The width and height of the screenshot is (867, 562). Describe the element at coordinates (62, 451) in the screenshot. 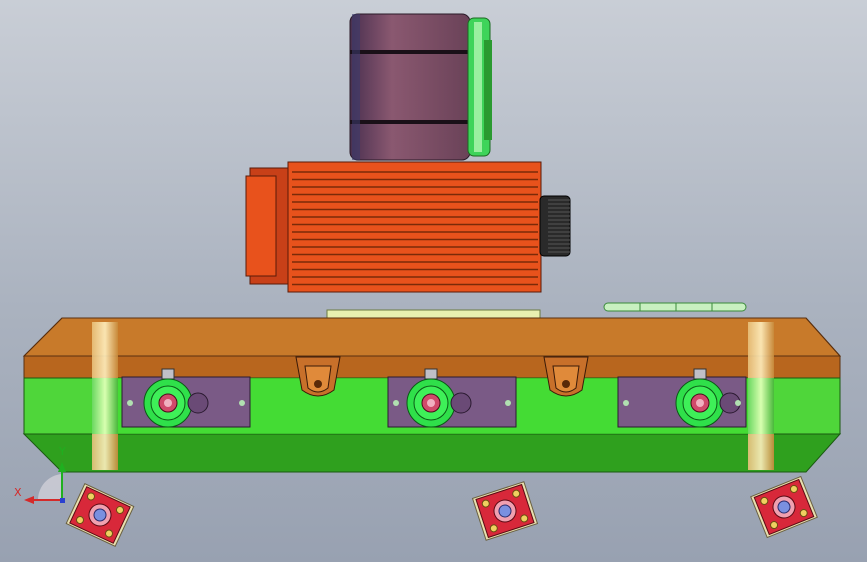

I see `y-axis-label: Y` at that location.